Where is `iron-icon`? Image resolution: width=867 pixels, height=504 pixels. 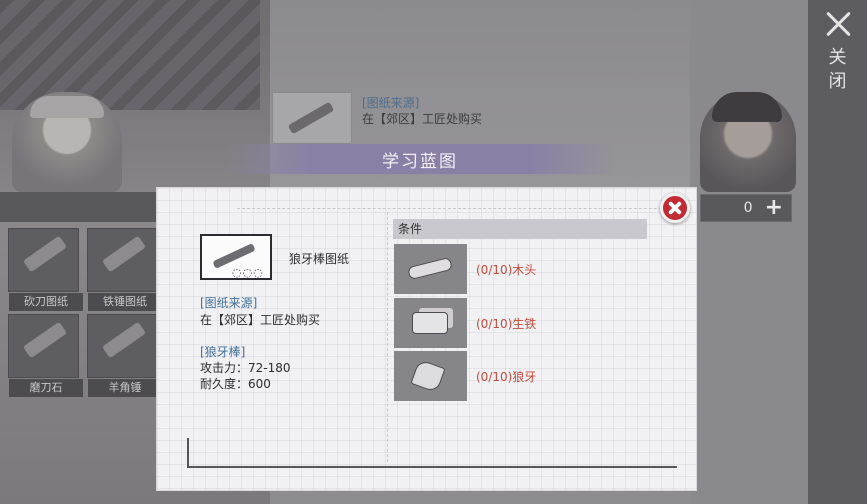
iron-icon is located at coordinates (430, 323).